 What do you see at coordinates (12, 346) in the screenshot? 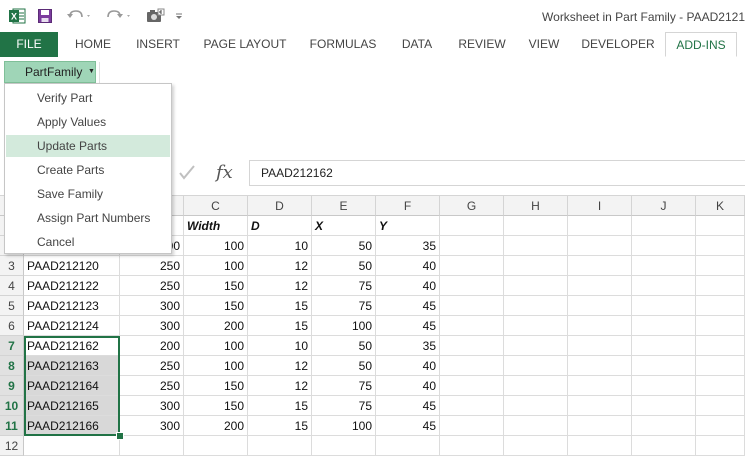
I see `row-header: 7` at bounding box center [12, 346].